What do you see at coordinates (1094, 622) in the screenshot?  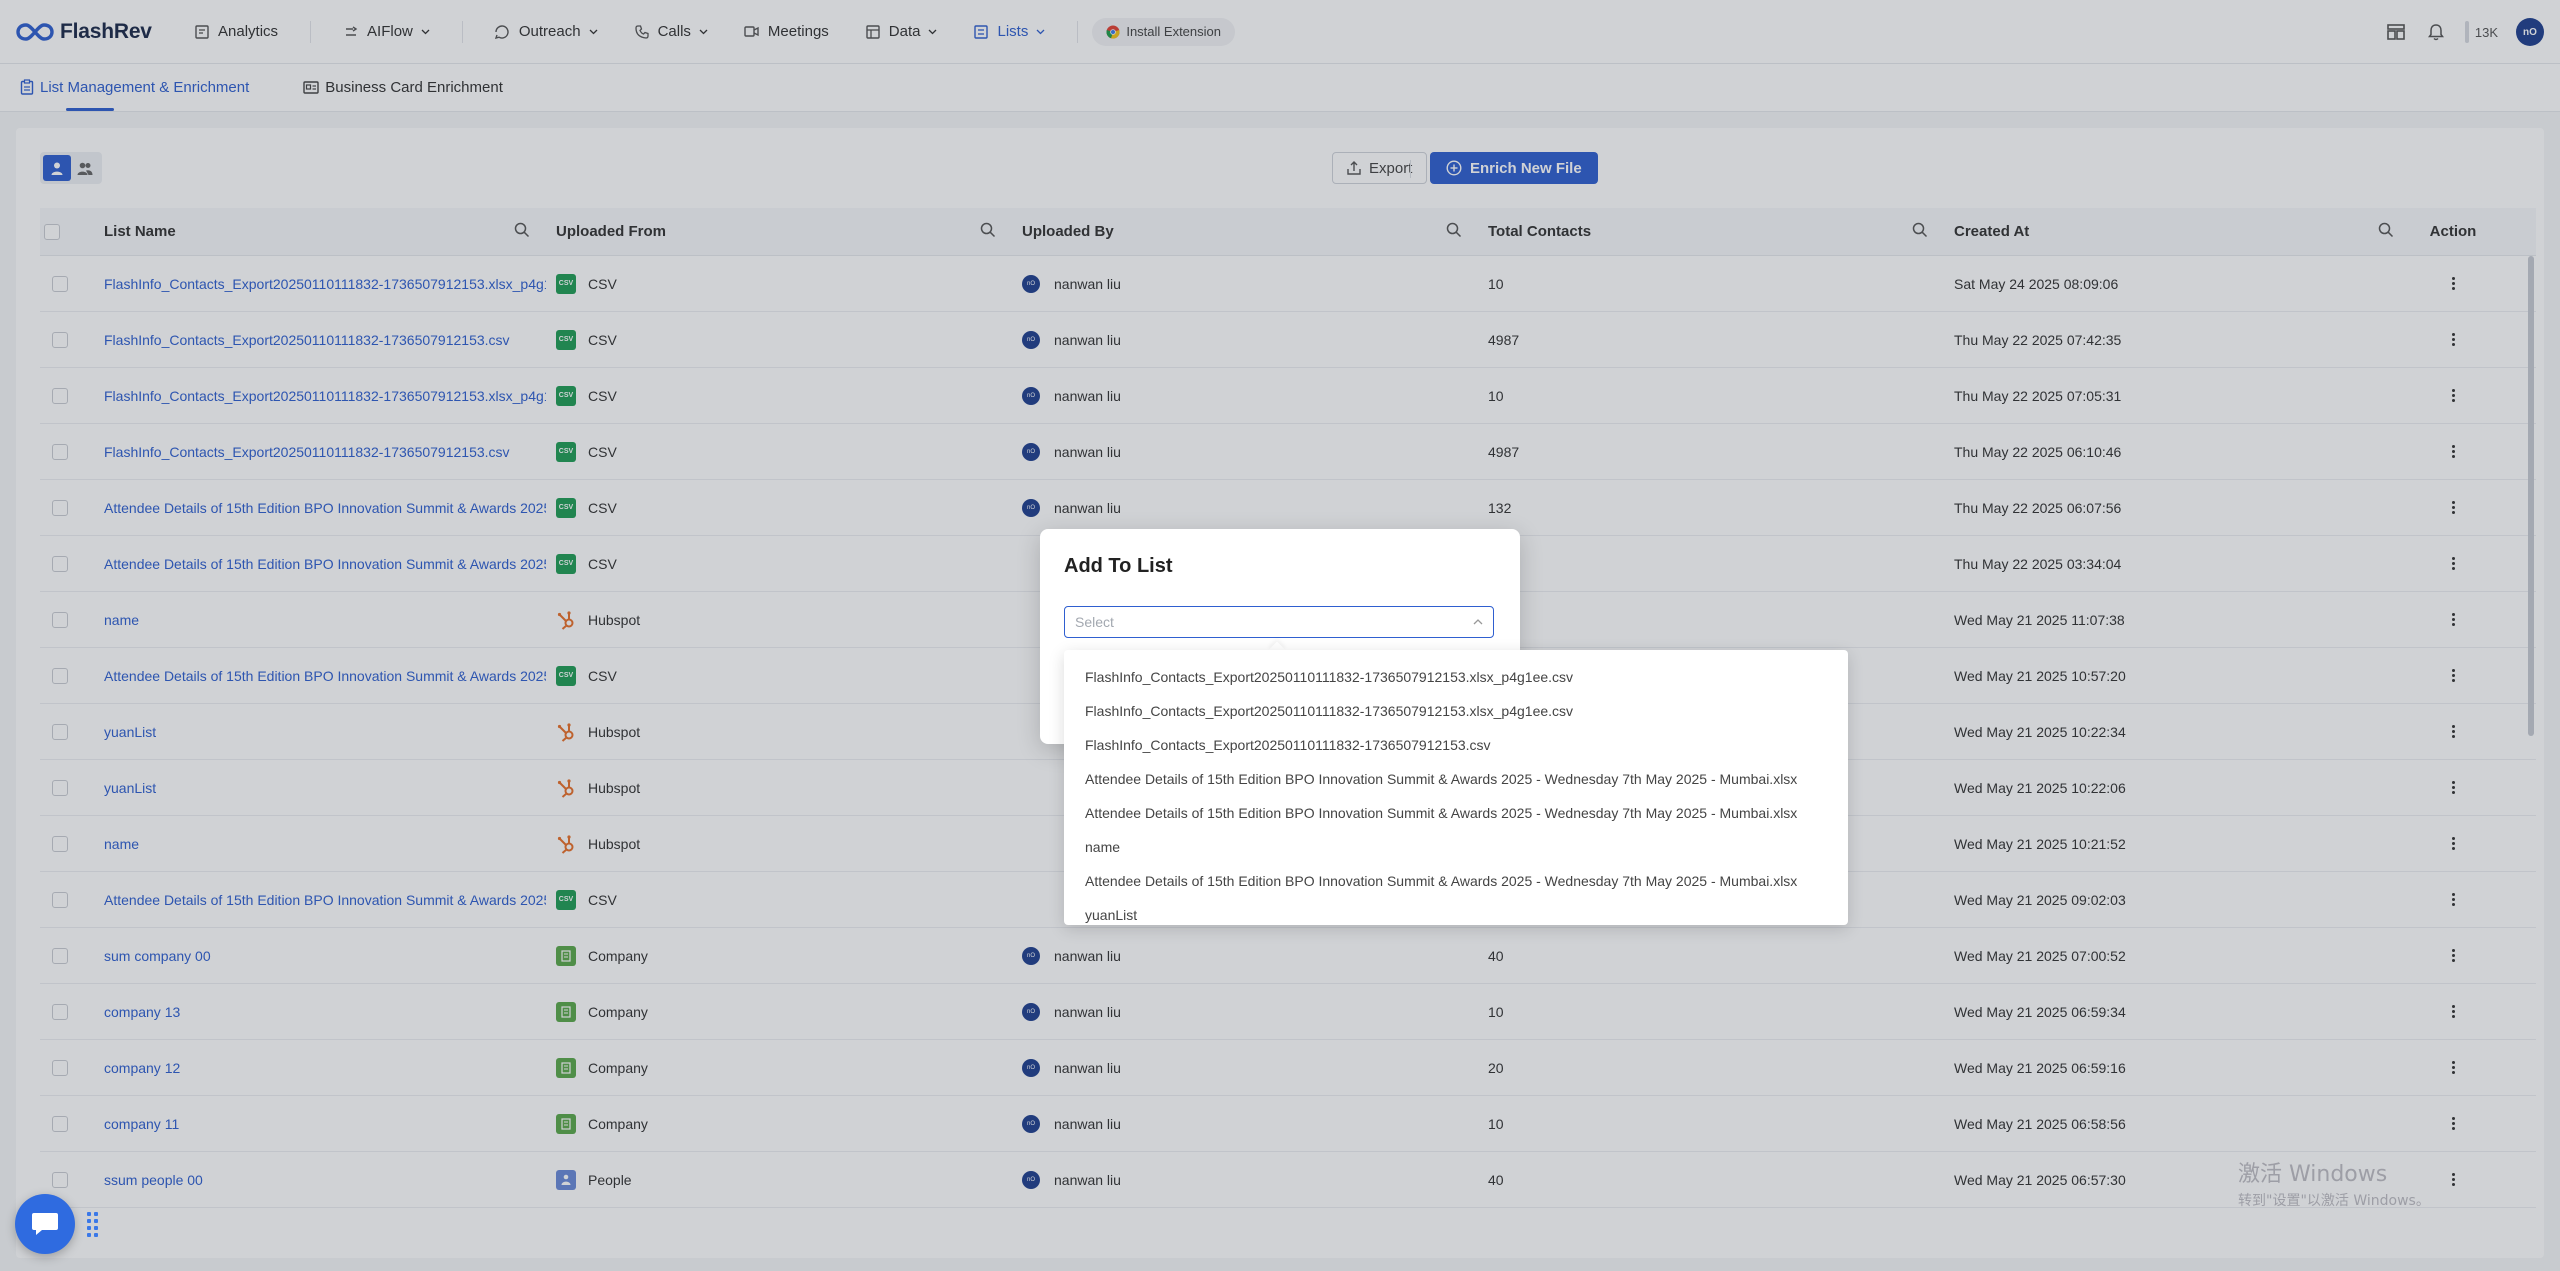 I see `select-placeholder: Select` at bounding box center [1094, 622].